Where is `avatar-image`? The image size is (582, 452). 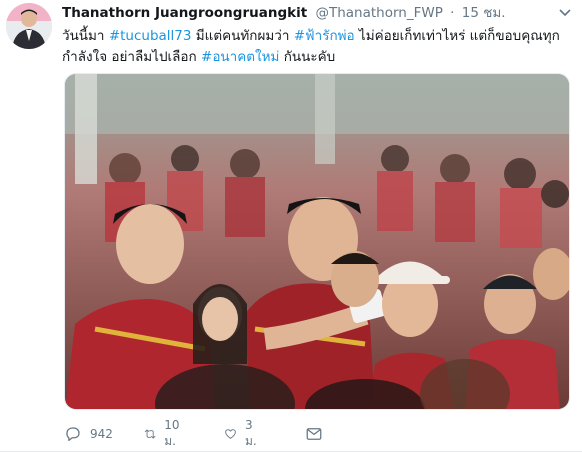
avatar-image is located at coordinates (29, 26).